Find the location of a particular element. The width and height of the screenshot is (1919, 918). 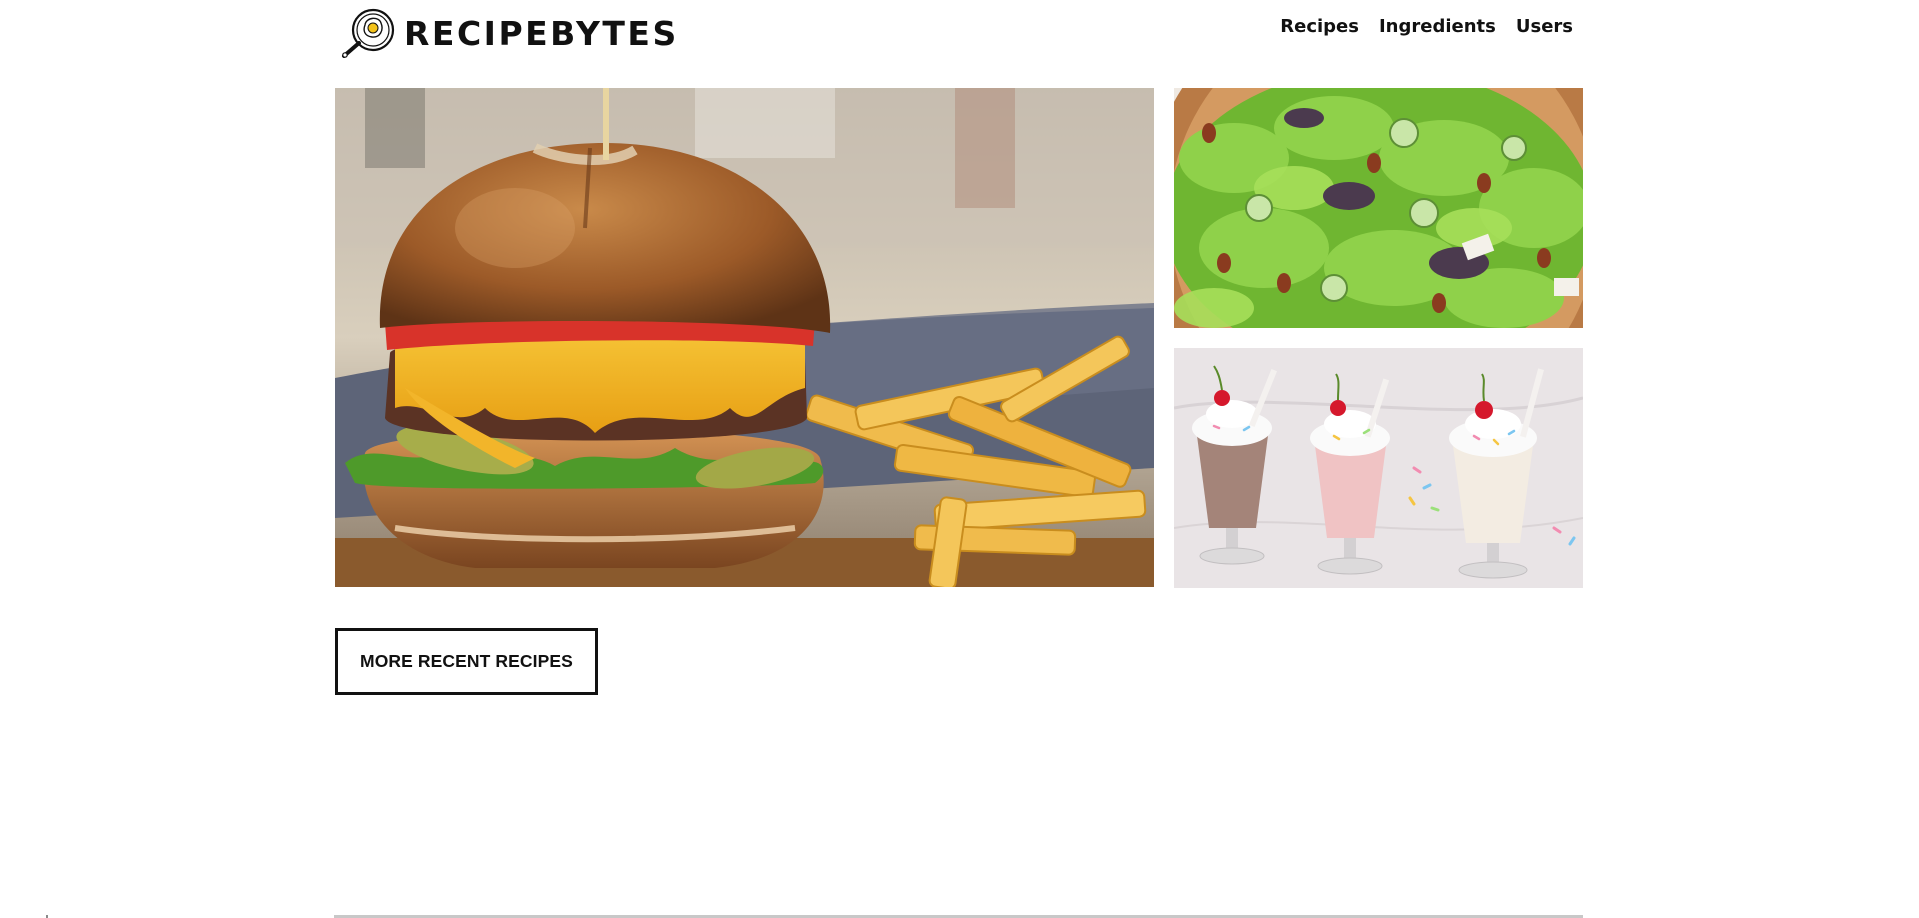

site-header: RECIPEBYTES Recipes Ingredients Users is located at coordinates (959, 33).